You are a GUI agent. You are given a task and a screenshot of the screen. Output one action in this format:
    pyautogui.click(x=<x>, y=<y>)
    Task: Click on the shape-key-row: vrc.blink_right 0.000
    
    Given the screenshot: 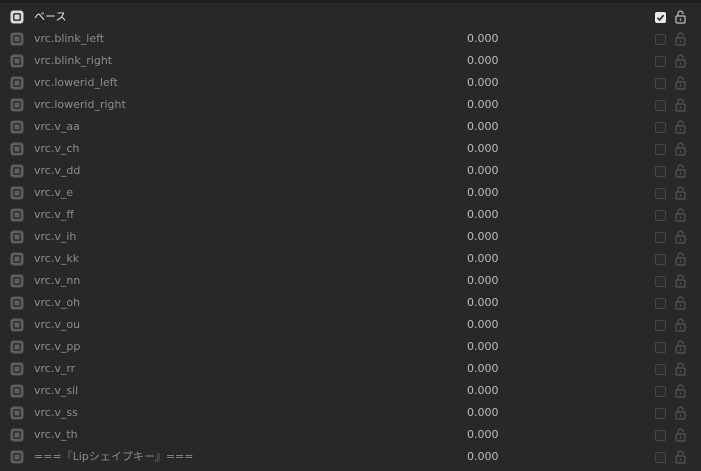 What is the action you would take?
    pyautogui.click(x=350, y=61)
    